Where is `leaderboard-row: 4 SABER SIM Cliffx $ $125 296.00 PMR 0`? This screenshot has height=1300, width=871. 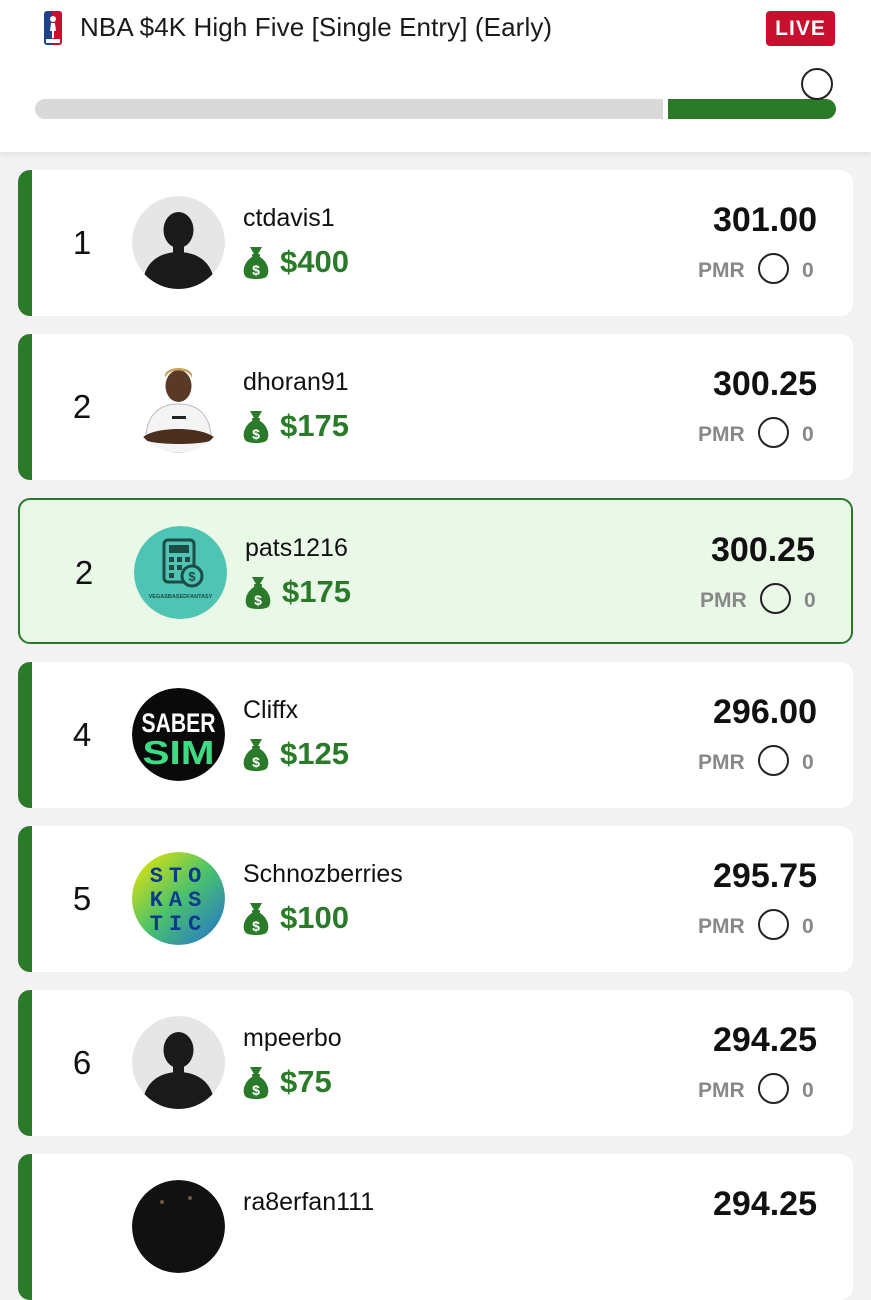 leaderboard-row: 4 SABER SIM Cliffx $ $125 296.00 PMR 0 is located at coordinates (435, 735).